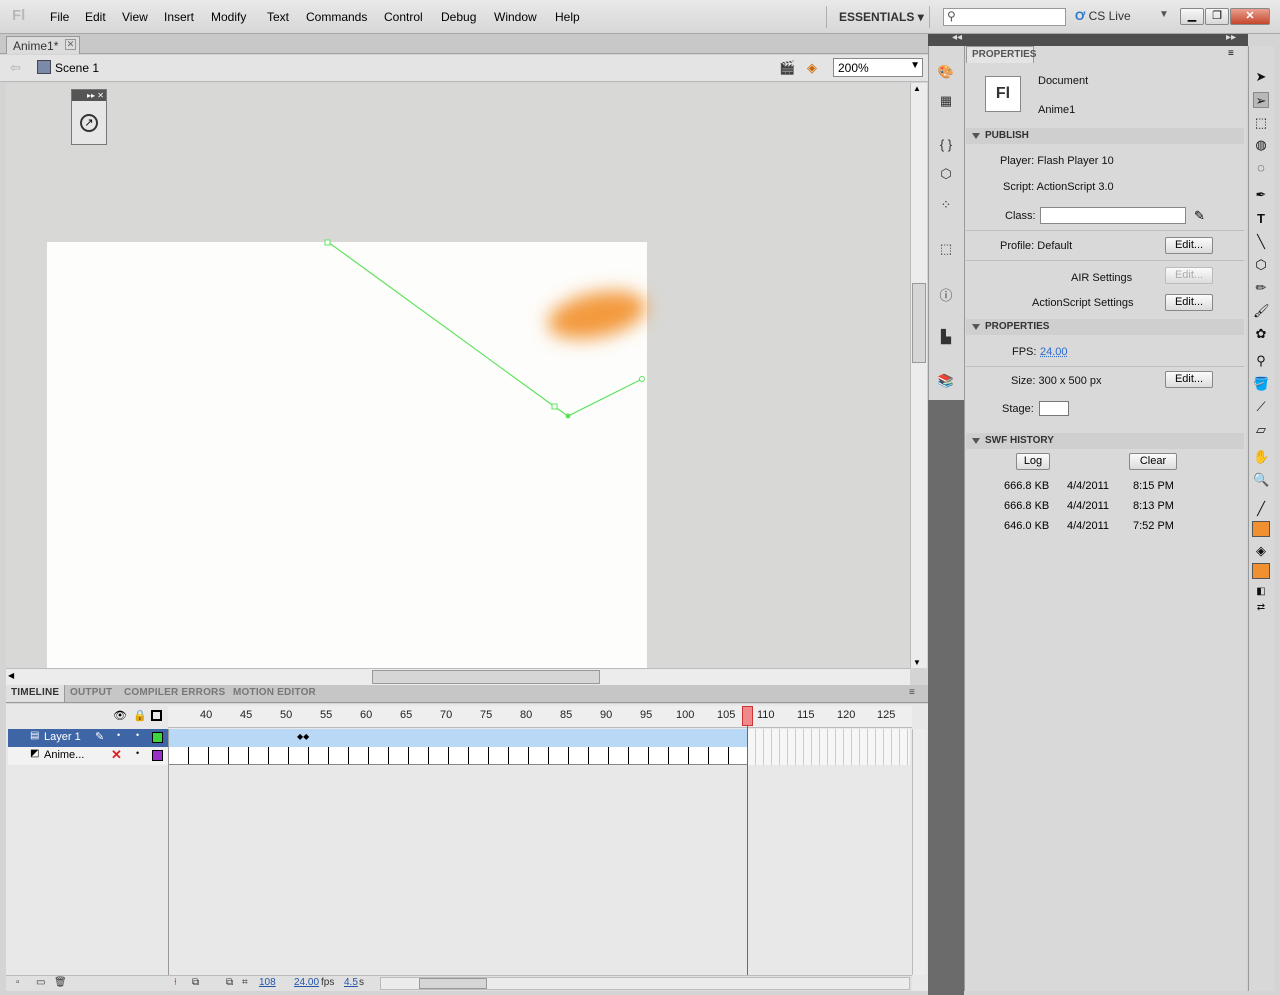 This screenshot has height=995, width=1280. What do you see at coordinates (1103, 16) in the screenshot?
I see `cs-live-button: Ơ CS Live` at bounding box center [1103, 16].